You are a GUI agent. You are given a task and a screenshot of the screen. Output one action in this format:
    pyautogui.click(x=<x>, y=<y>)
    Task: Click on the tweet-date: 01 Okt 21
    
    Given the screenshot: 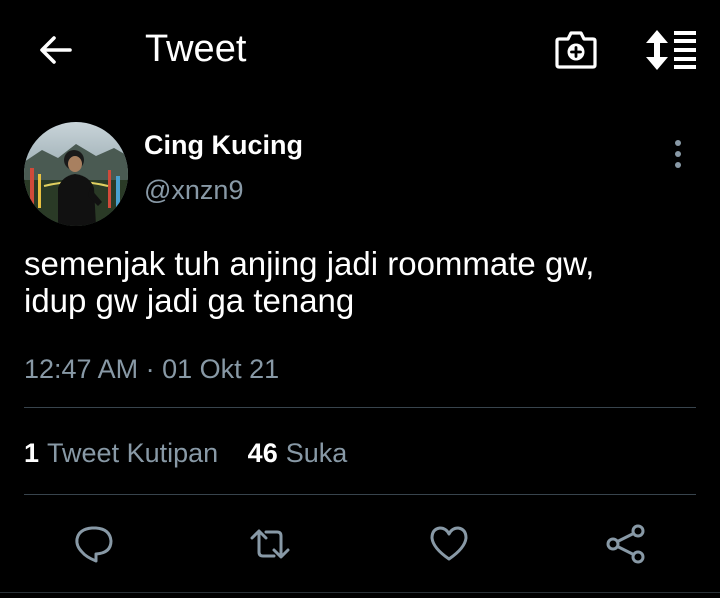 What is the action you would take?
    pyautogui.click(x=221, y=369)
    